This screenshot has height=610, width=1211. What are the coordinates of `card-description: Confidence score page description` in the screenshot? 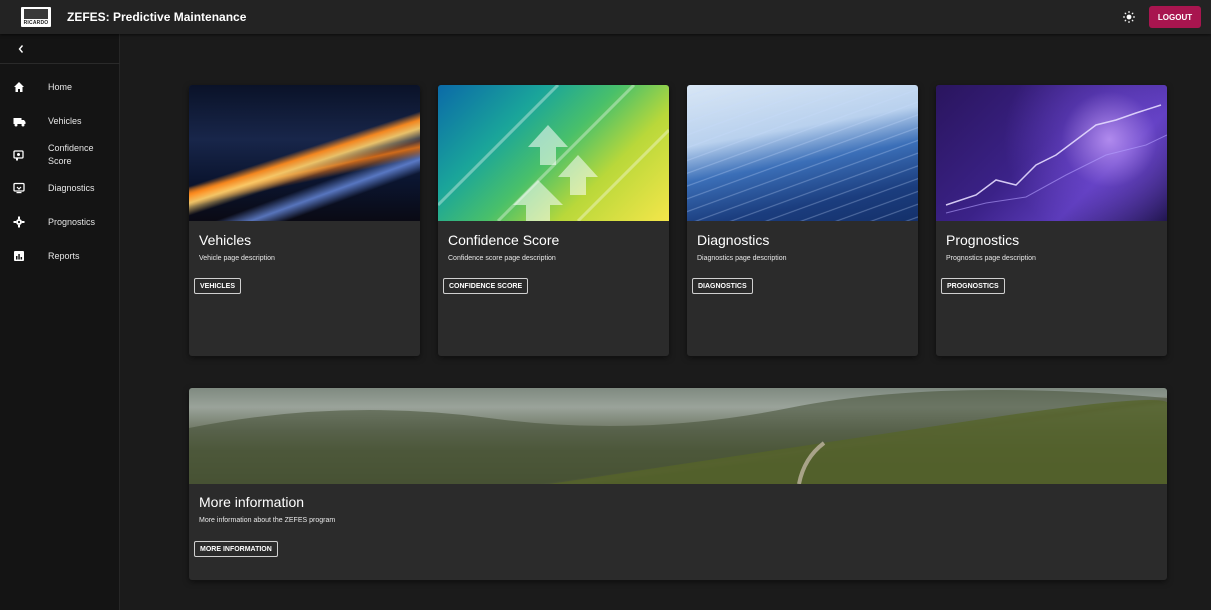 It's located at (502, 258).